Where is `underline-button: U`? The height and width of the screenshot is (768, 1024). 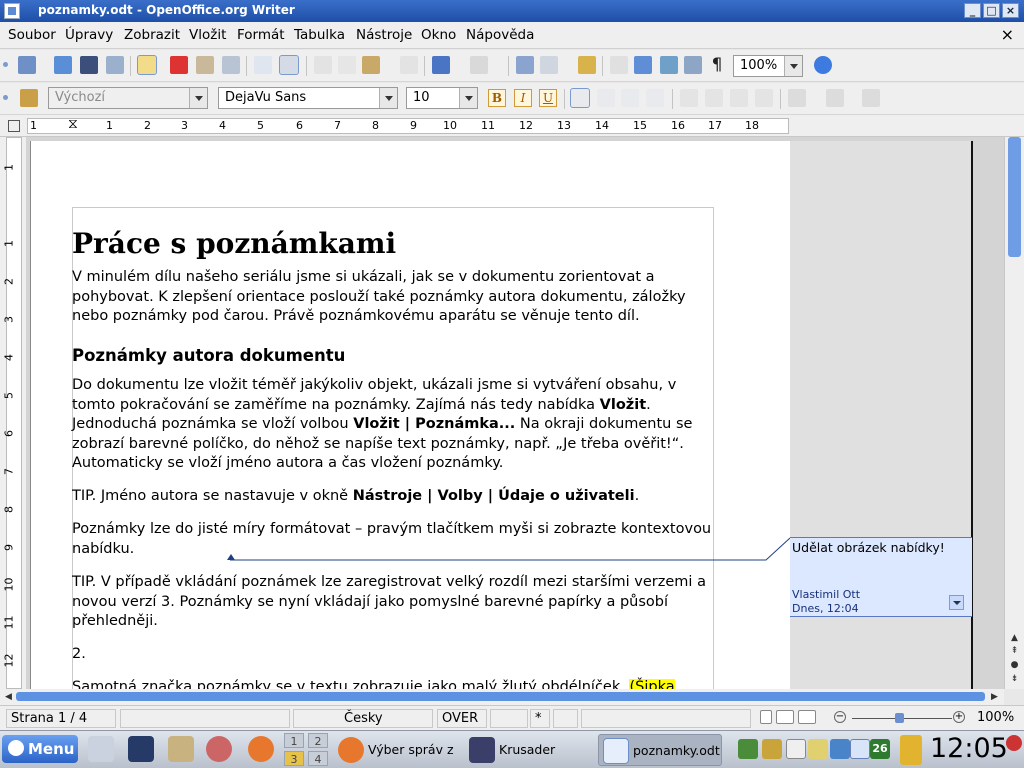
underline-button: U is located at coordinates (548, 98).